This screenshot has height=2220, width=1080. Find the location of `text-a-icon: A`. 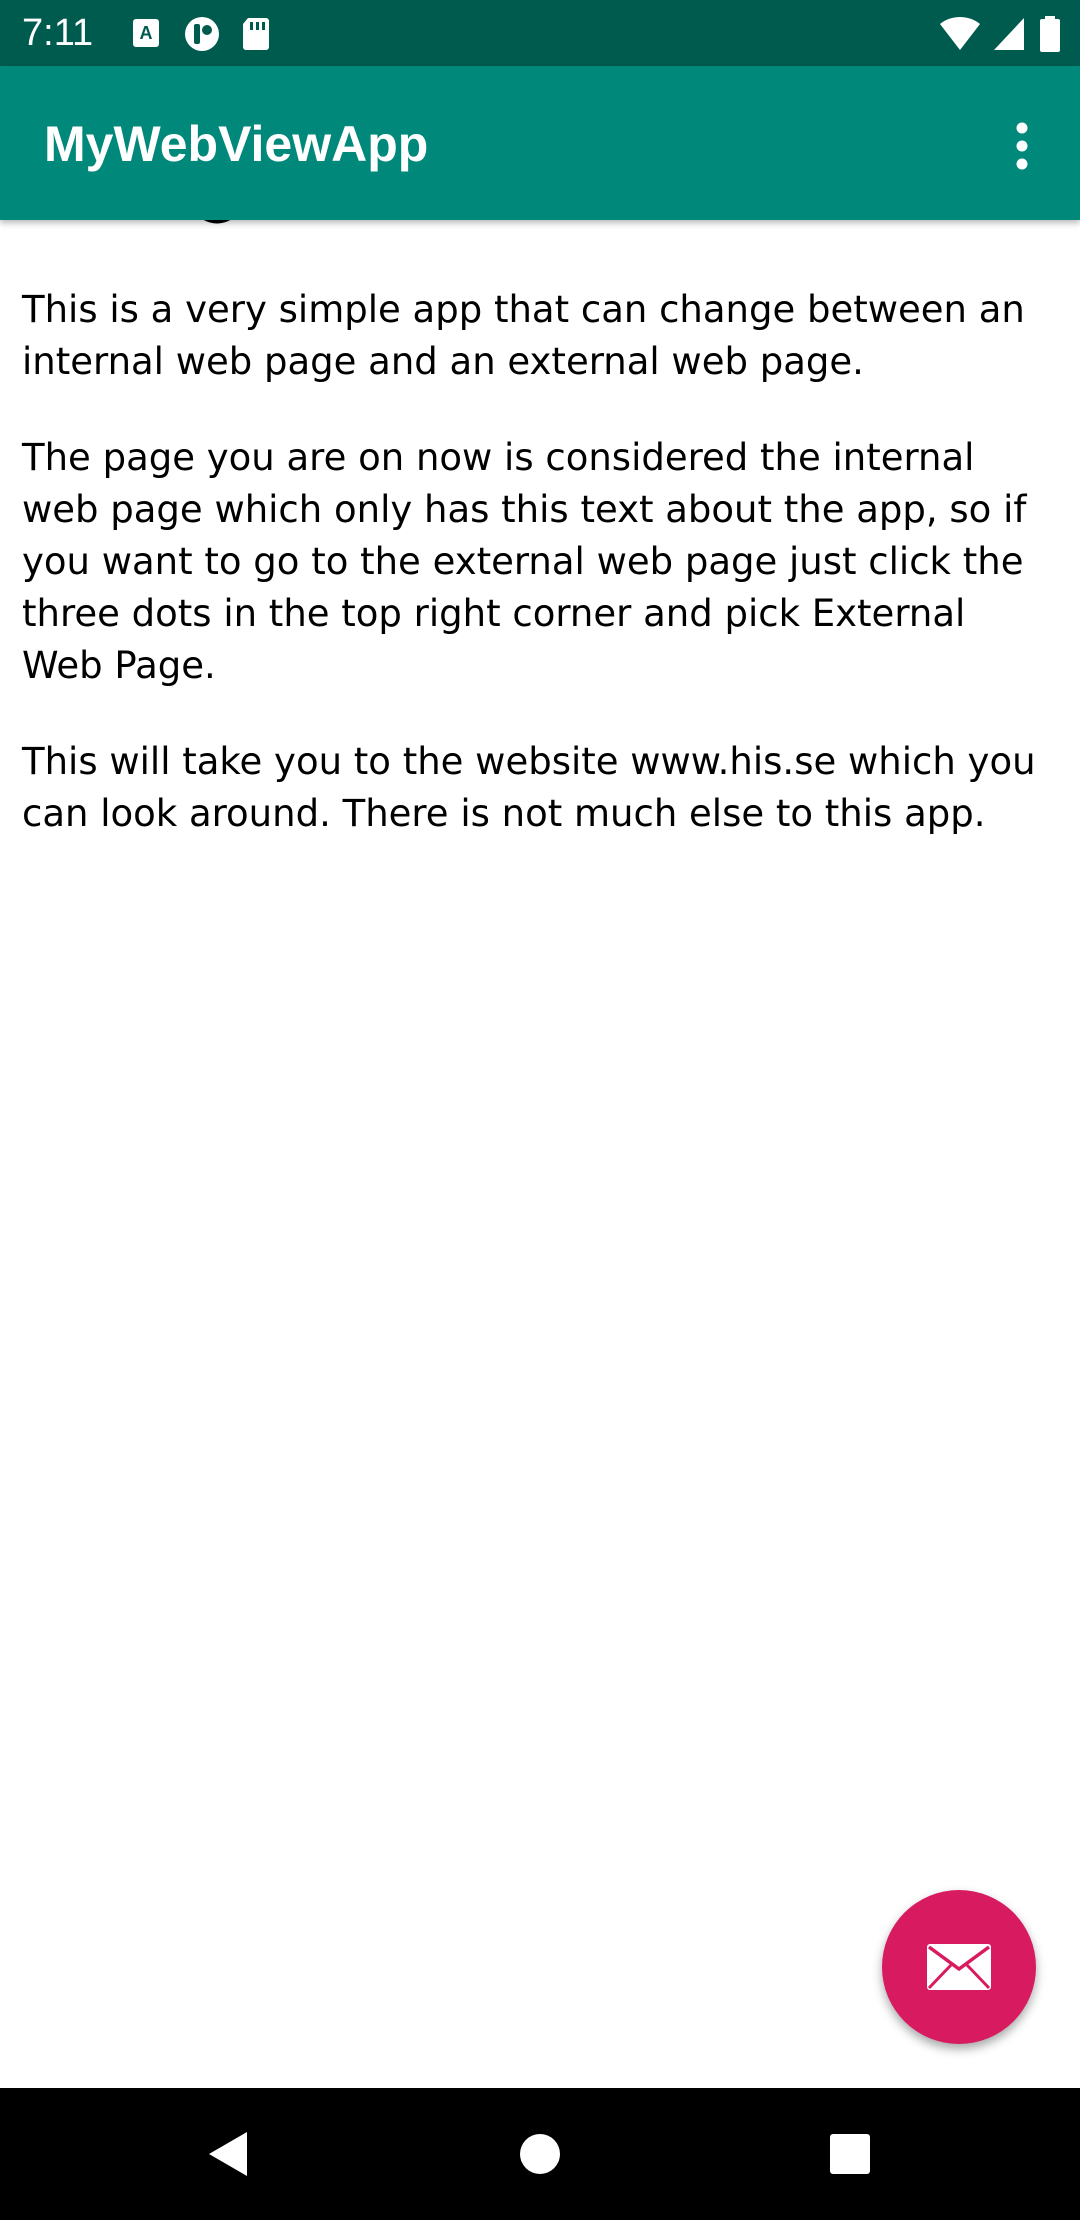

text-a-icon: A is located at coordinates (148, 34).